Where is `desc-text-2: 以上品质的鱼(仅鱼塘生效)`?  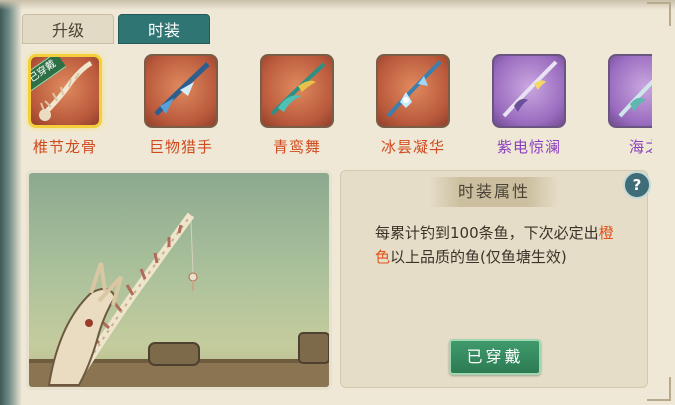 desc-text-2: 以上品质的鱼(仅鱼塘生效) is located at coordinates (478, 257).